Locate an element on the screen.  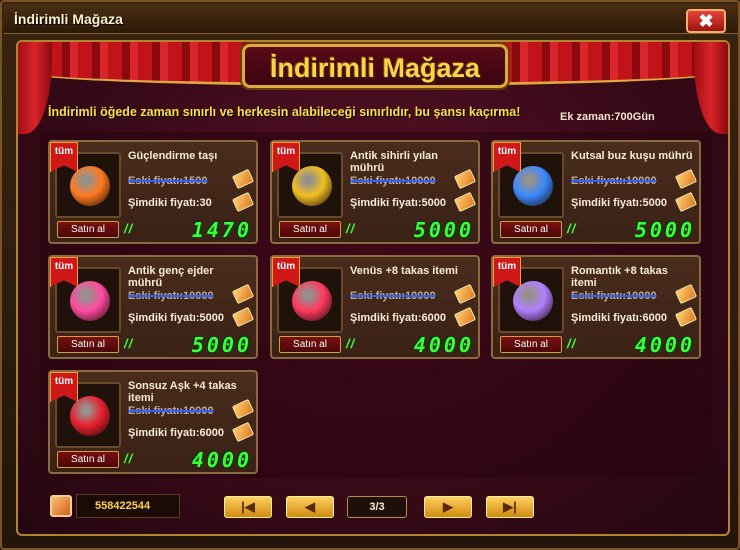
item-name: Sonsuz Aşk +4 takas itemi is located at coordinates (182, 392).